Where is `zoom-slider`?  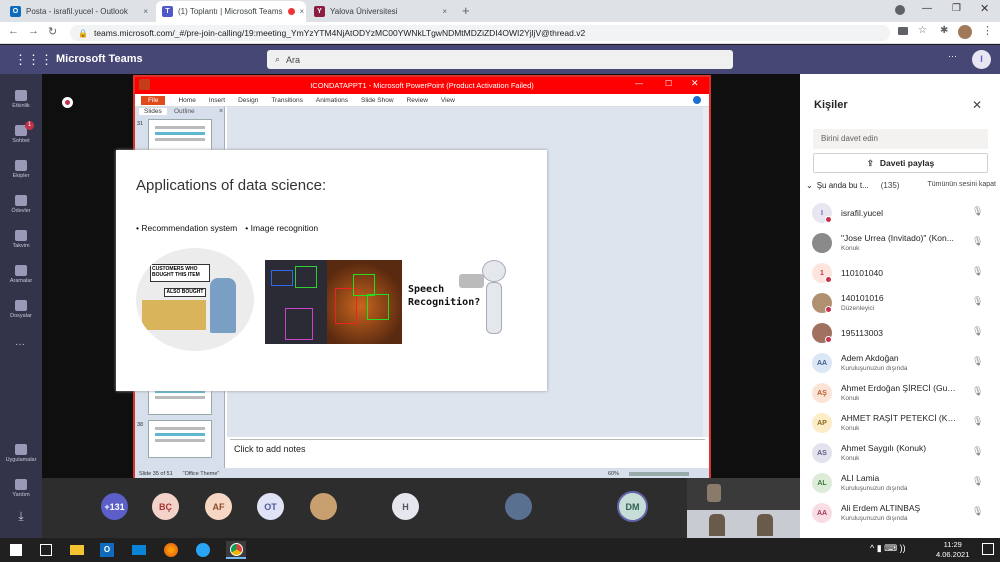
zoom-slider is located at coordinates (659, 473).